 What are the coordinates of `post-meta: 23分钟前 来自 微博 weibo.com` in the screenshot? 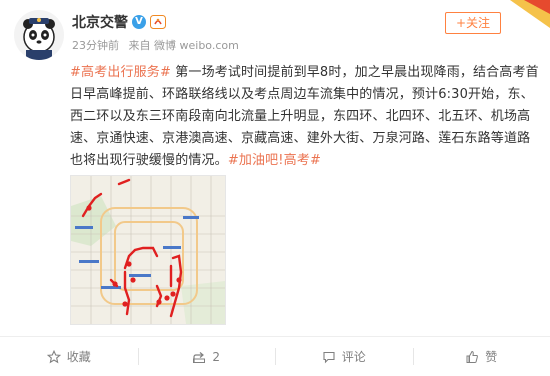 It's located at (158, 45).